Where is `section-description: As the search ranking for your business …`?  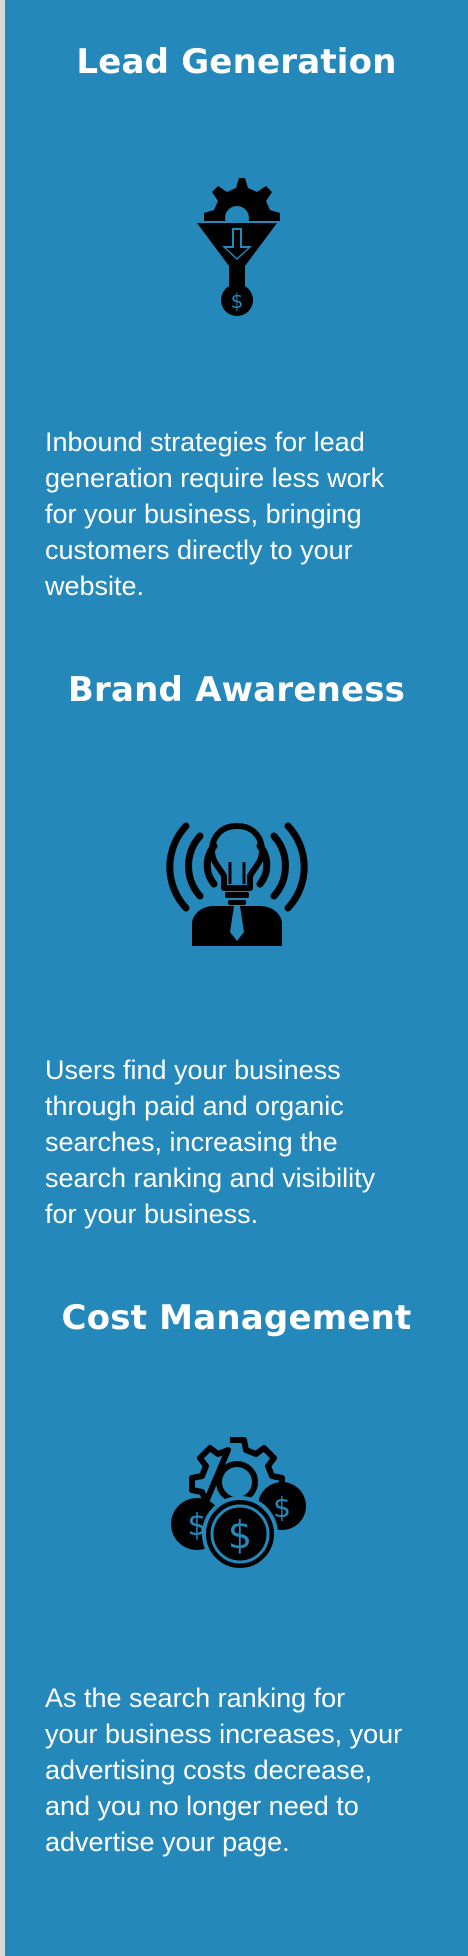 section-description: As the search ranking for your business … is located at coordinates (224, 1770).